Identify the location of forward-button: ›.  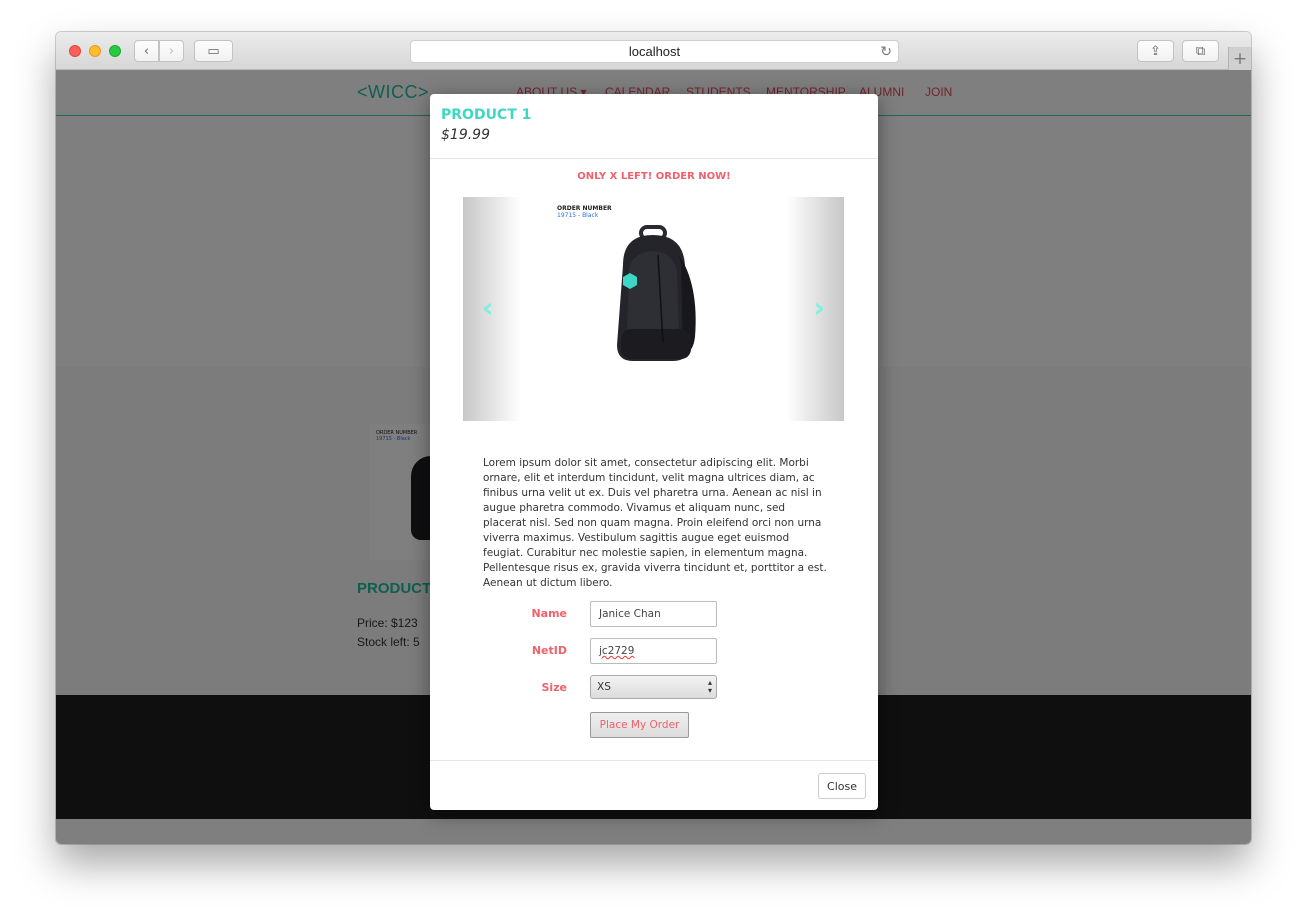
(171, 51).